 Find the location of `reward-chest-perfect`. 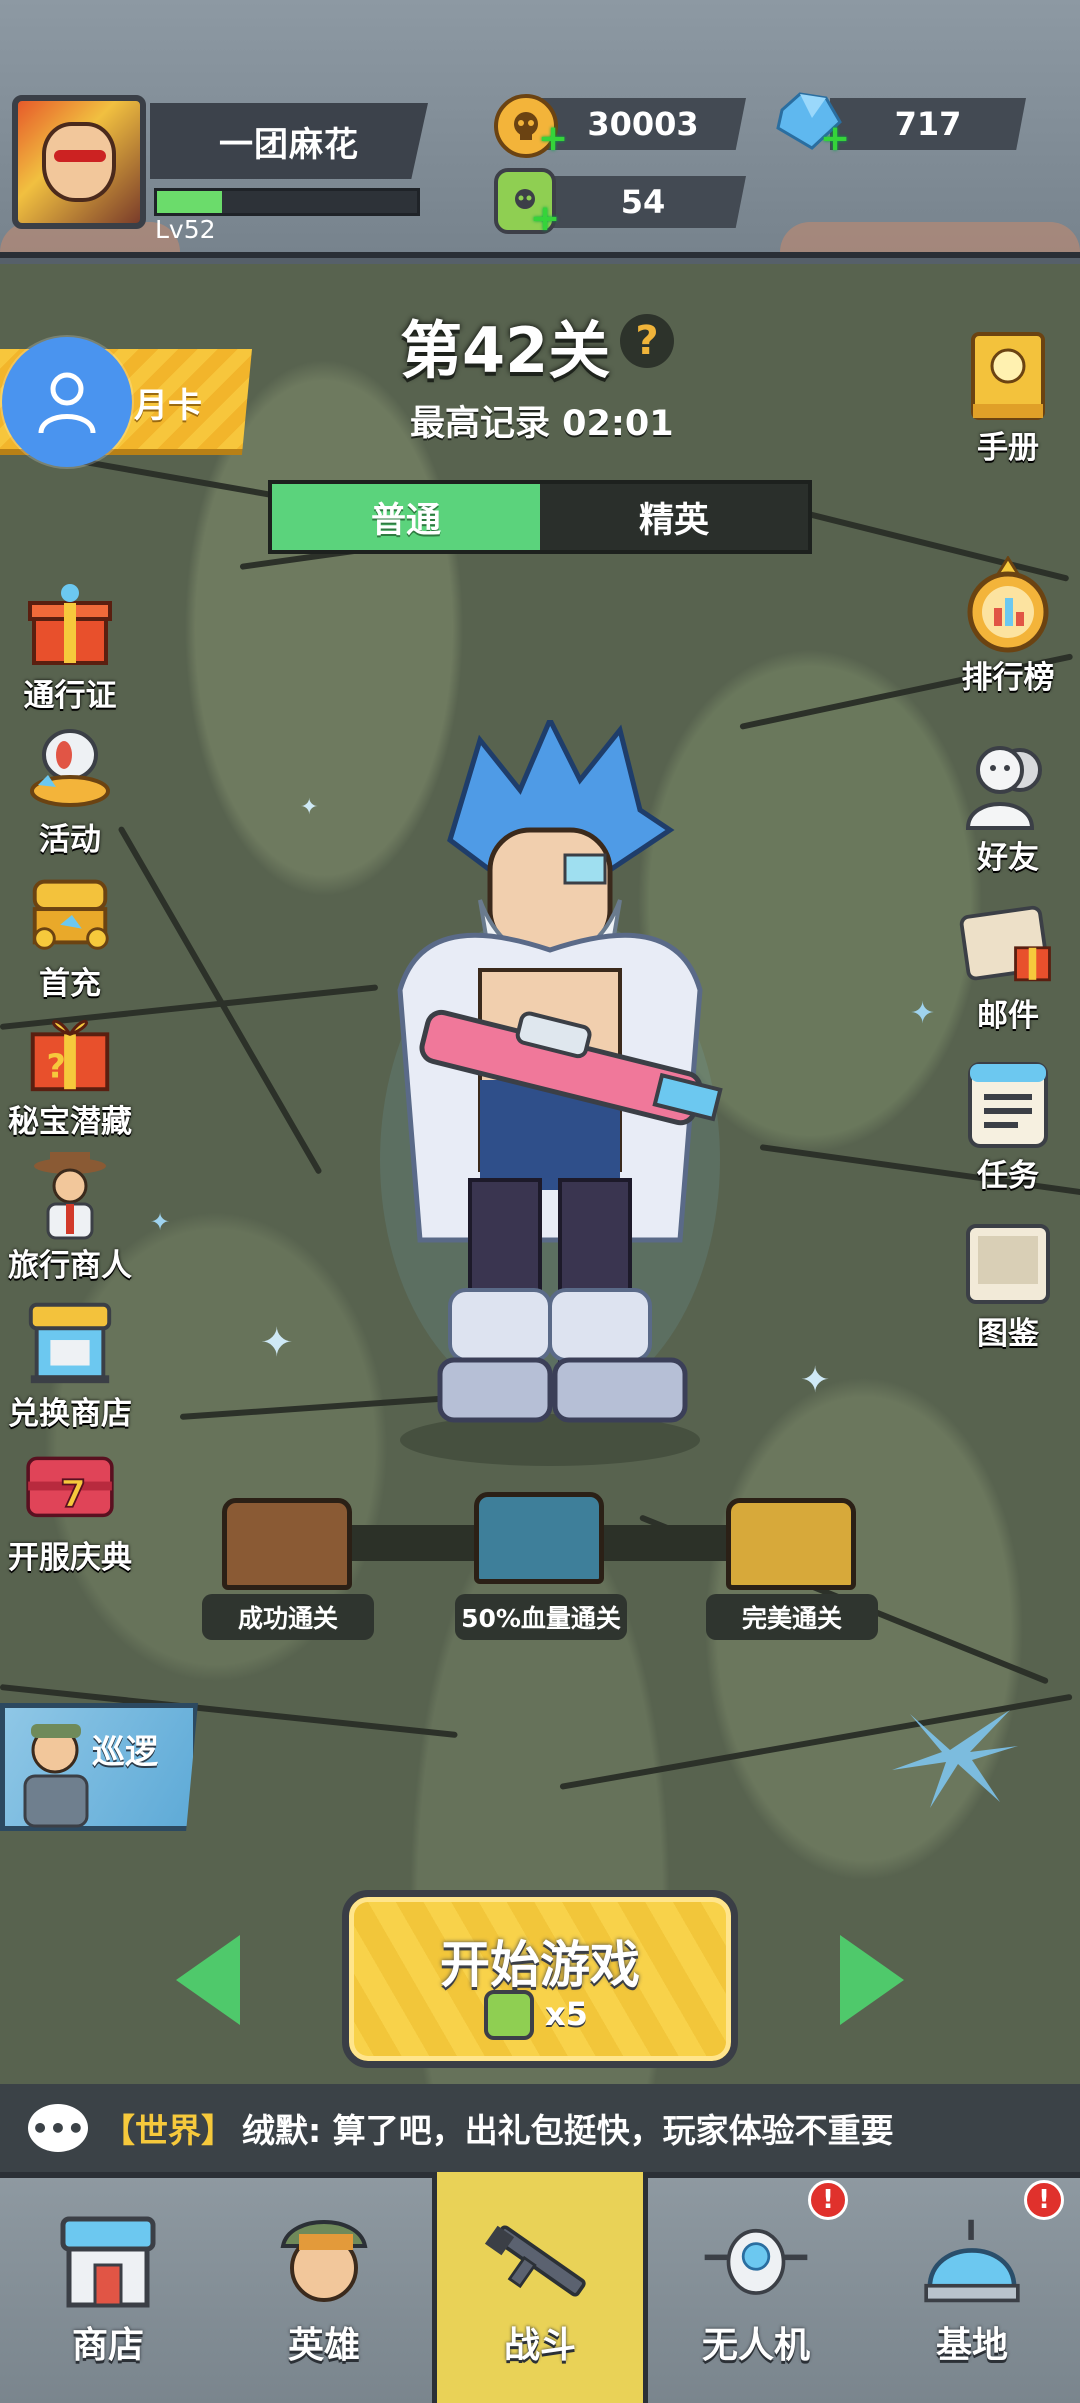

reward-chest-perfect is located at coordinates (791, 1544).